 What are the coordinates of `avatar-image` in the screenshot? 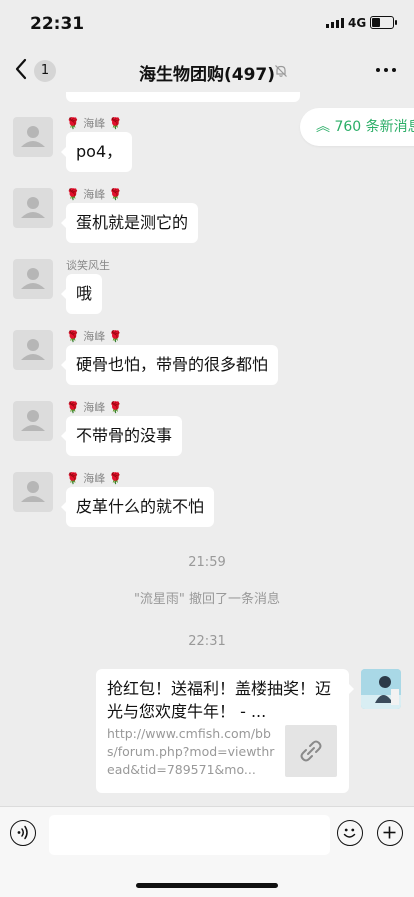 It's located at (381, 689).